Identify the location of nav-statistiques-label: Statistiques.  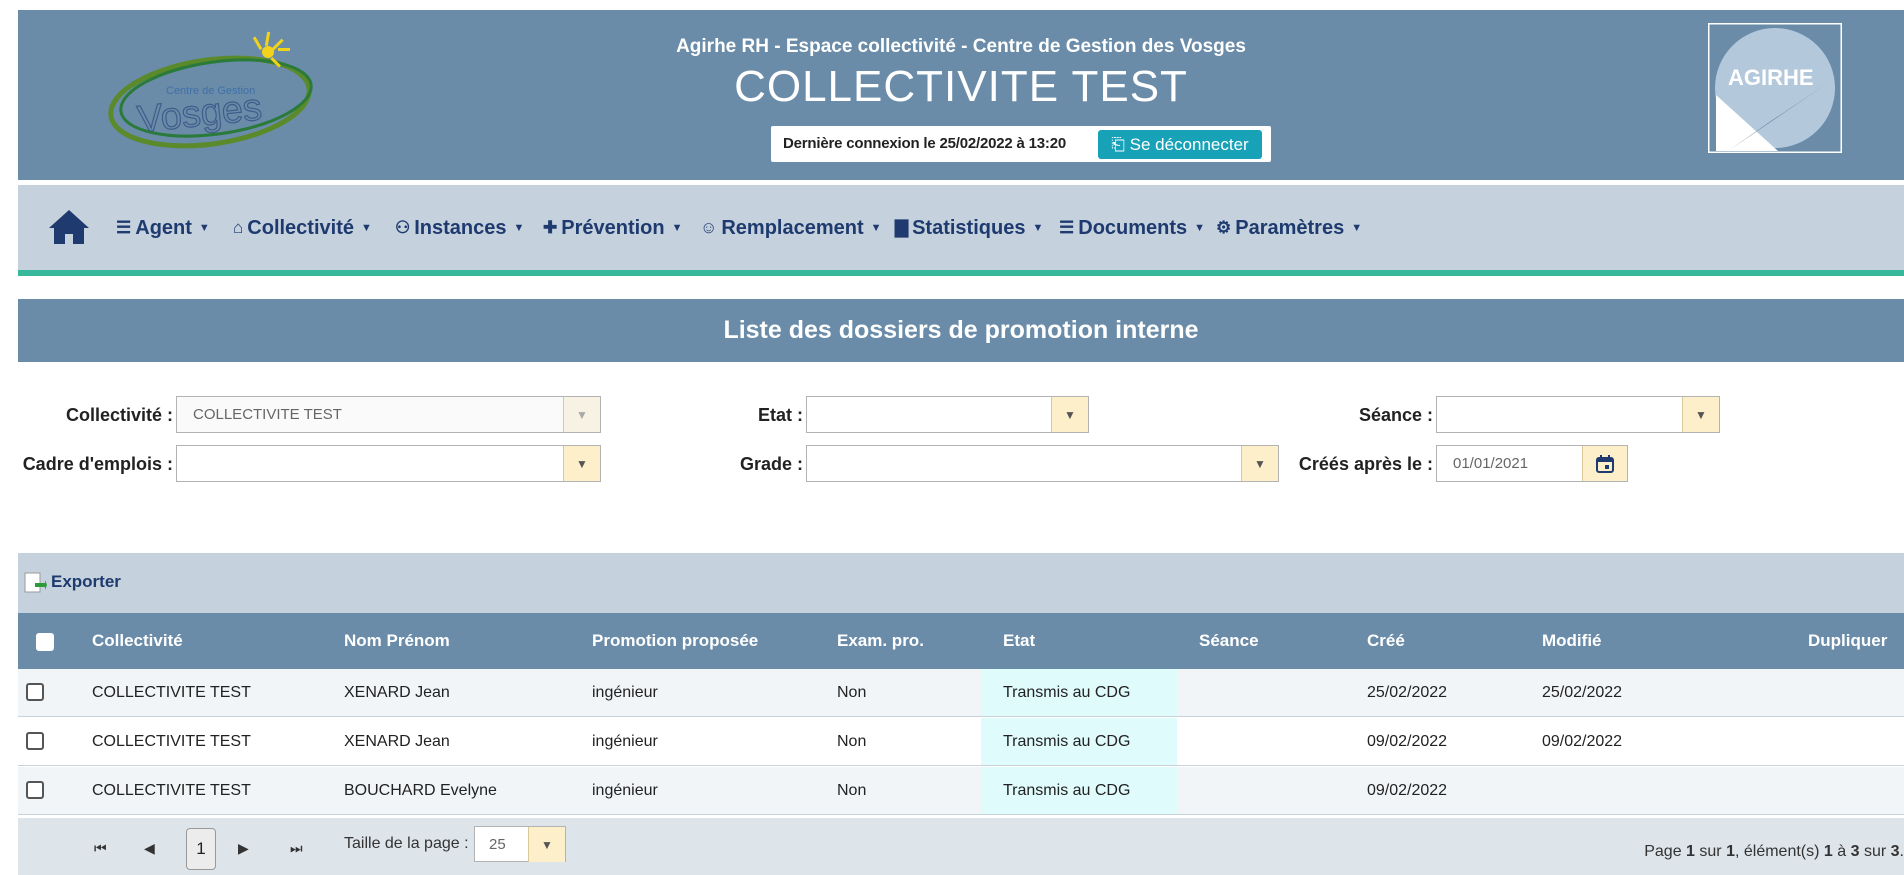
(969, 227).